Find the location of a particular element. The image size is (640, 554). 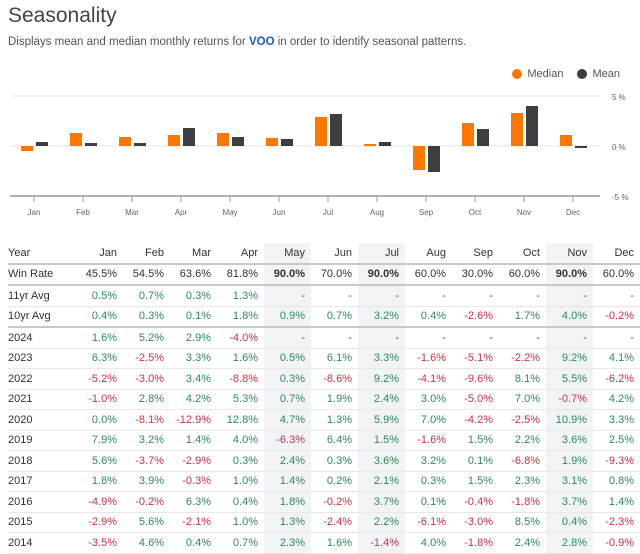

bar-mean-apr is located at coordinates (189, 137).